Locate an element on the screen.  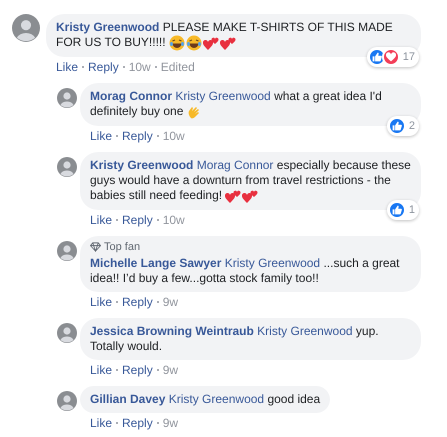
top-fan-label: Top fan is located at coordinates (122, 247).